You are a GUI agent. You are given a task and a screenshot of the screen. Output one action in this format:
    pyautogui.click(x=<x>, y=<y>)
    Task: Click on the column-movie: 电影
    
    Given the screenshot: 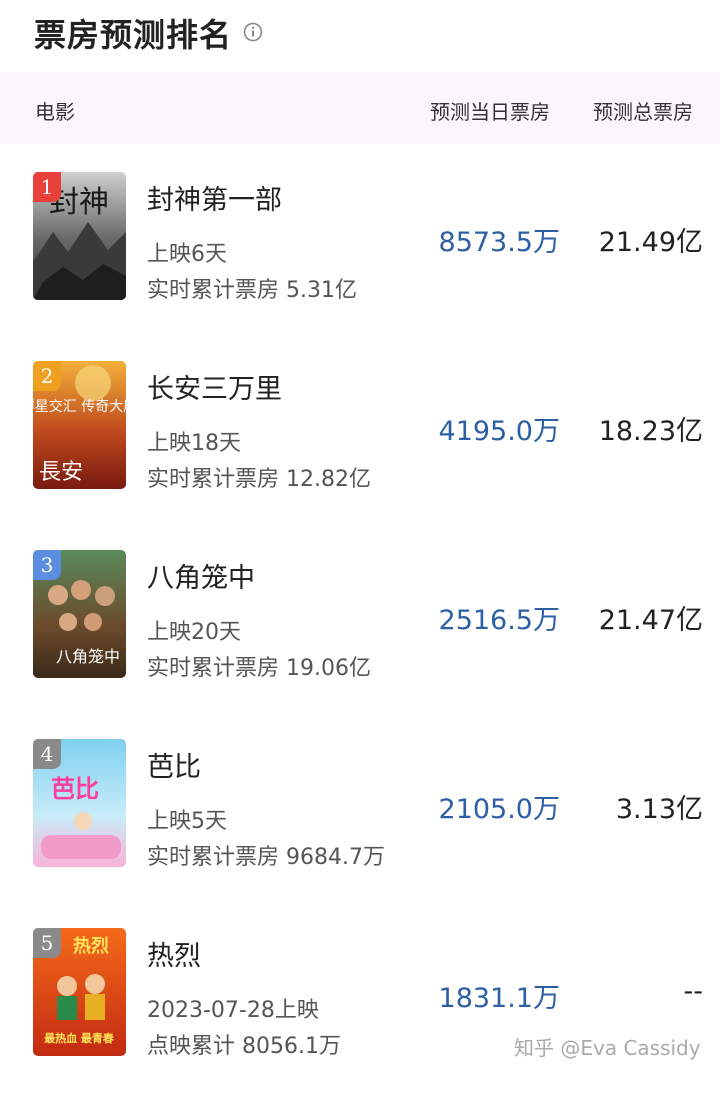 What is the action you would take?
    pyautogui.click(x=55, y=110)
    